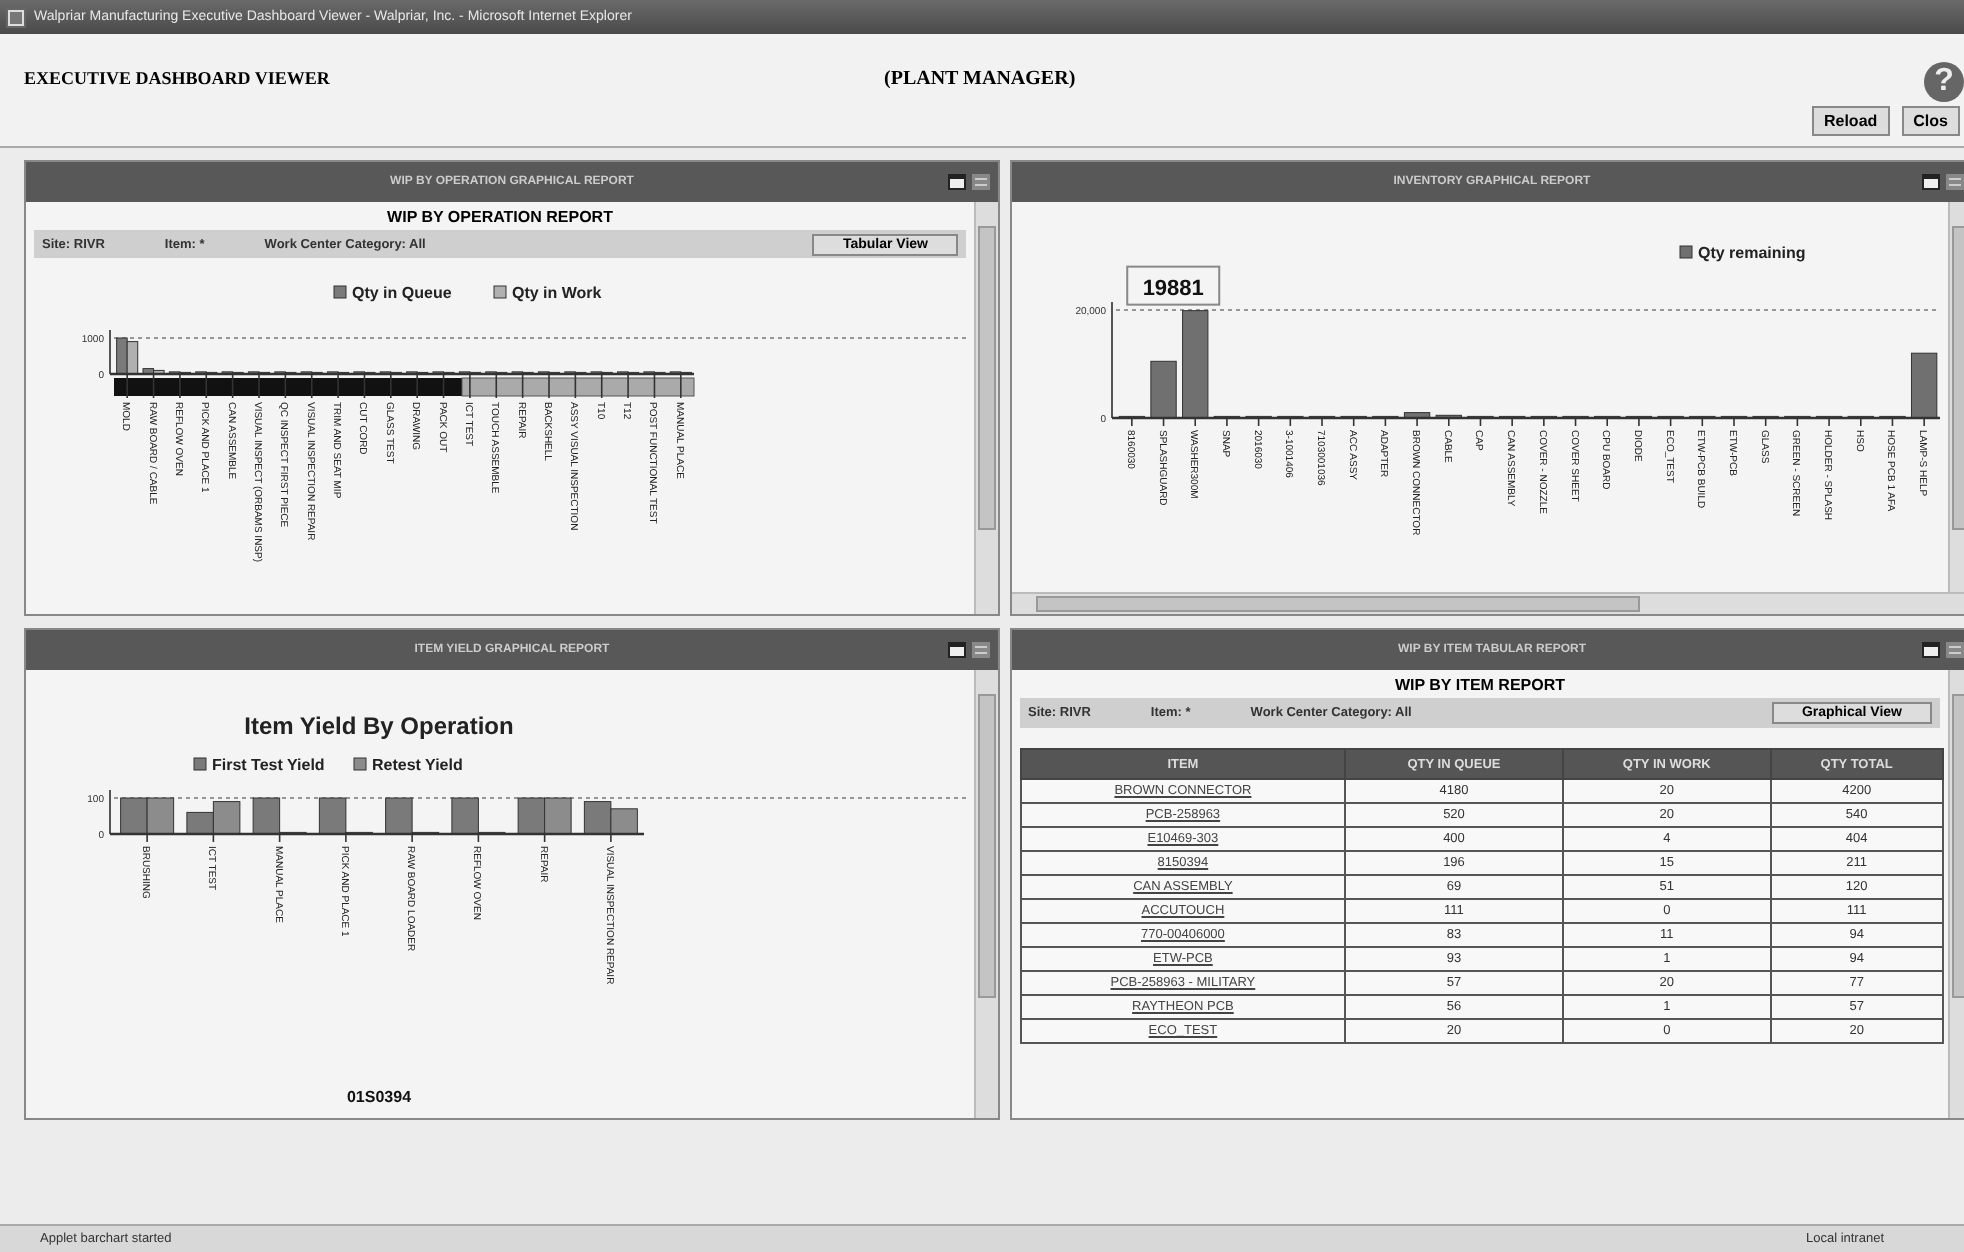 This screenshot has height=1252, width=1964. Describe the element at coordinates (500, 218) in the screenshot. I see `report-title: WIP BY OPERATION REPORT` at that location.